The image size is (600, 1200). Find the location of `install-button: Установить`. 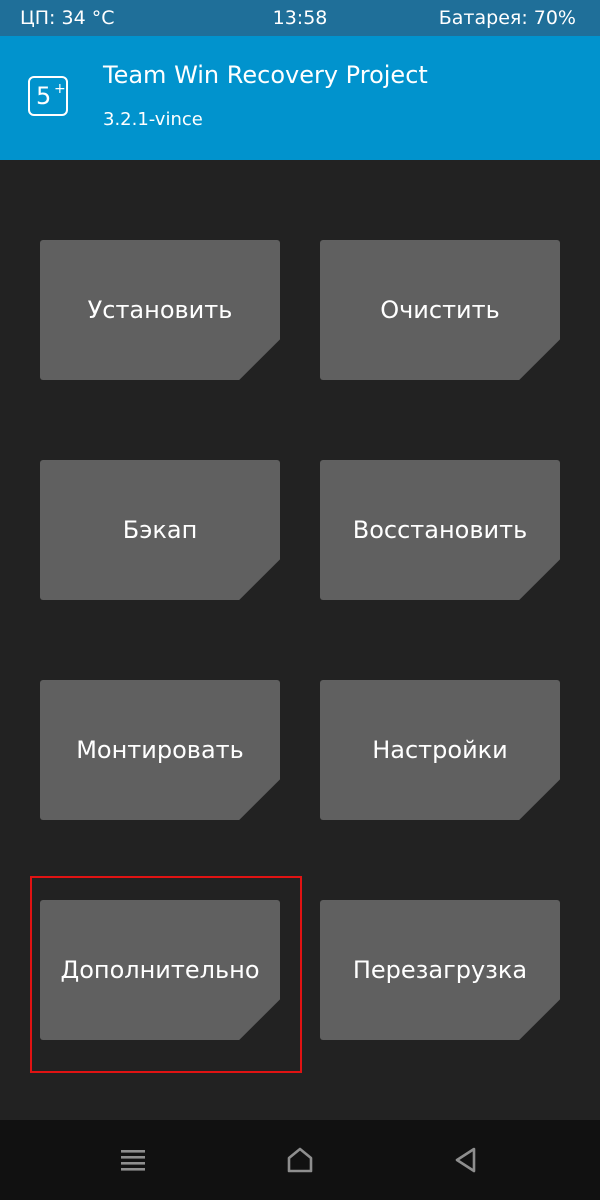

install-button: Установить is located at coordinates (160, 310).